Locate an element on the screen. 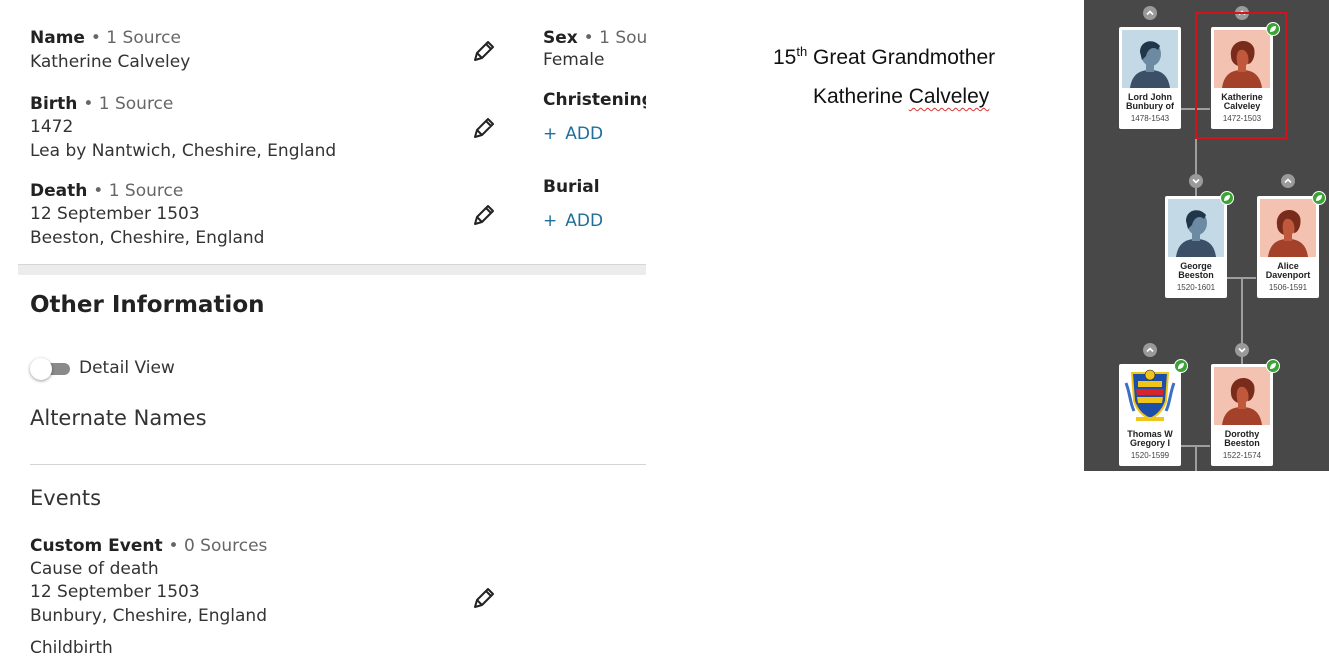 The image size is (1329, 665). tree-person-card: Dorothy Beeston 1522-1574 is located at coordinates (1242, 415).